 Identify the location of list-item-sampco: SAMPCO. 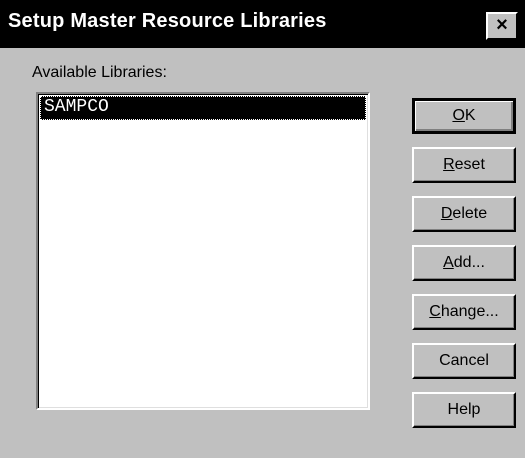
(203, 108).